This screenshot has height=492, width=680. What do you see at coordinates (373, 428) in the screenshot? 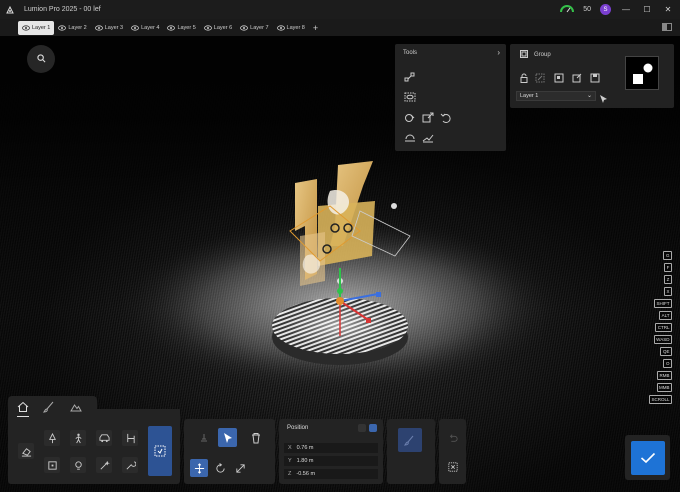
I see `global-axis-icon` at bounding box center [373, 428].